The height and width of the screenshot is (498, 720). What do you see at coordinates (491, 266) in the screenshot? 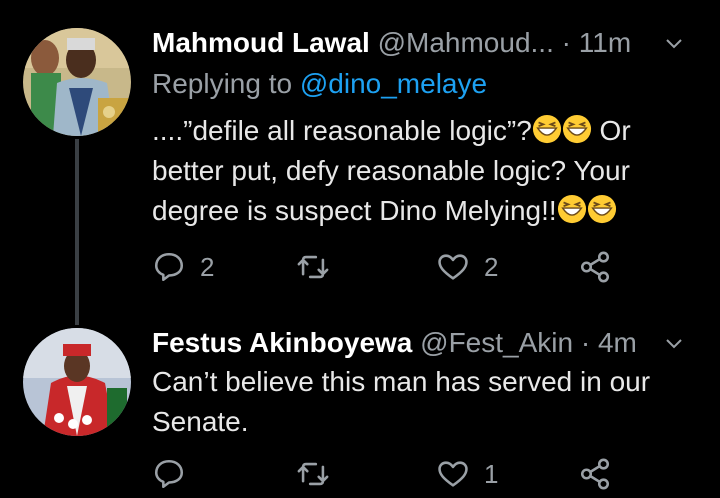
I see `like-count: 2` at bounding box center [491, 266].